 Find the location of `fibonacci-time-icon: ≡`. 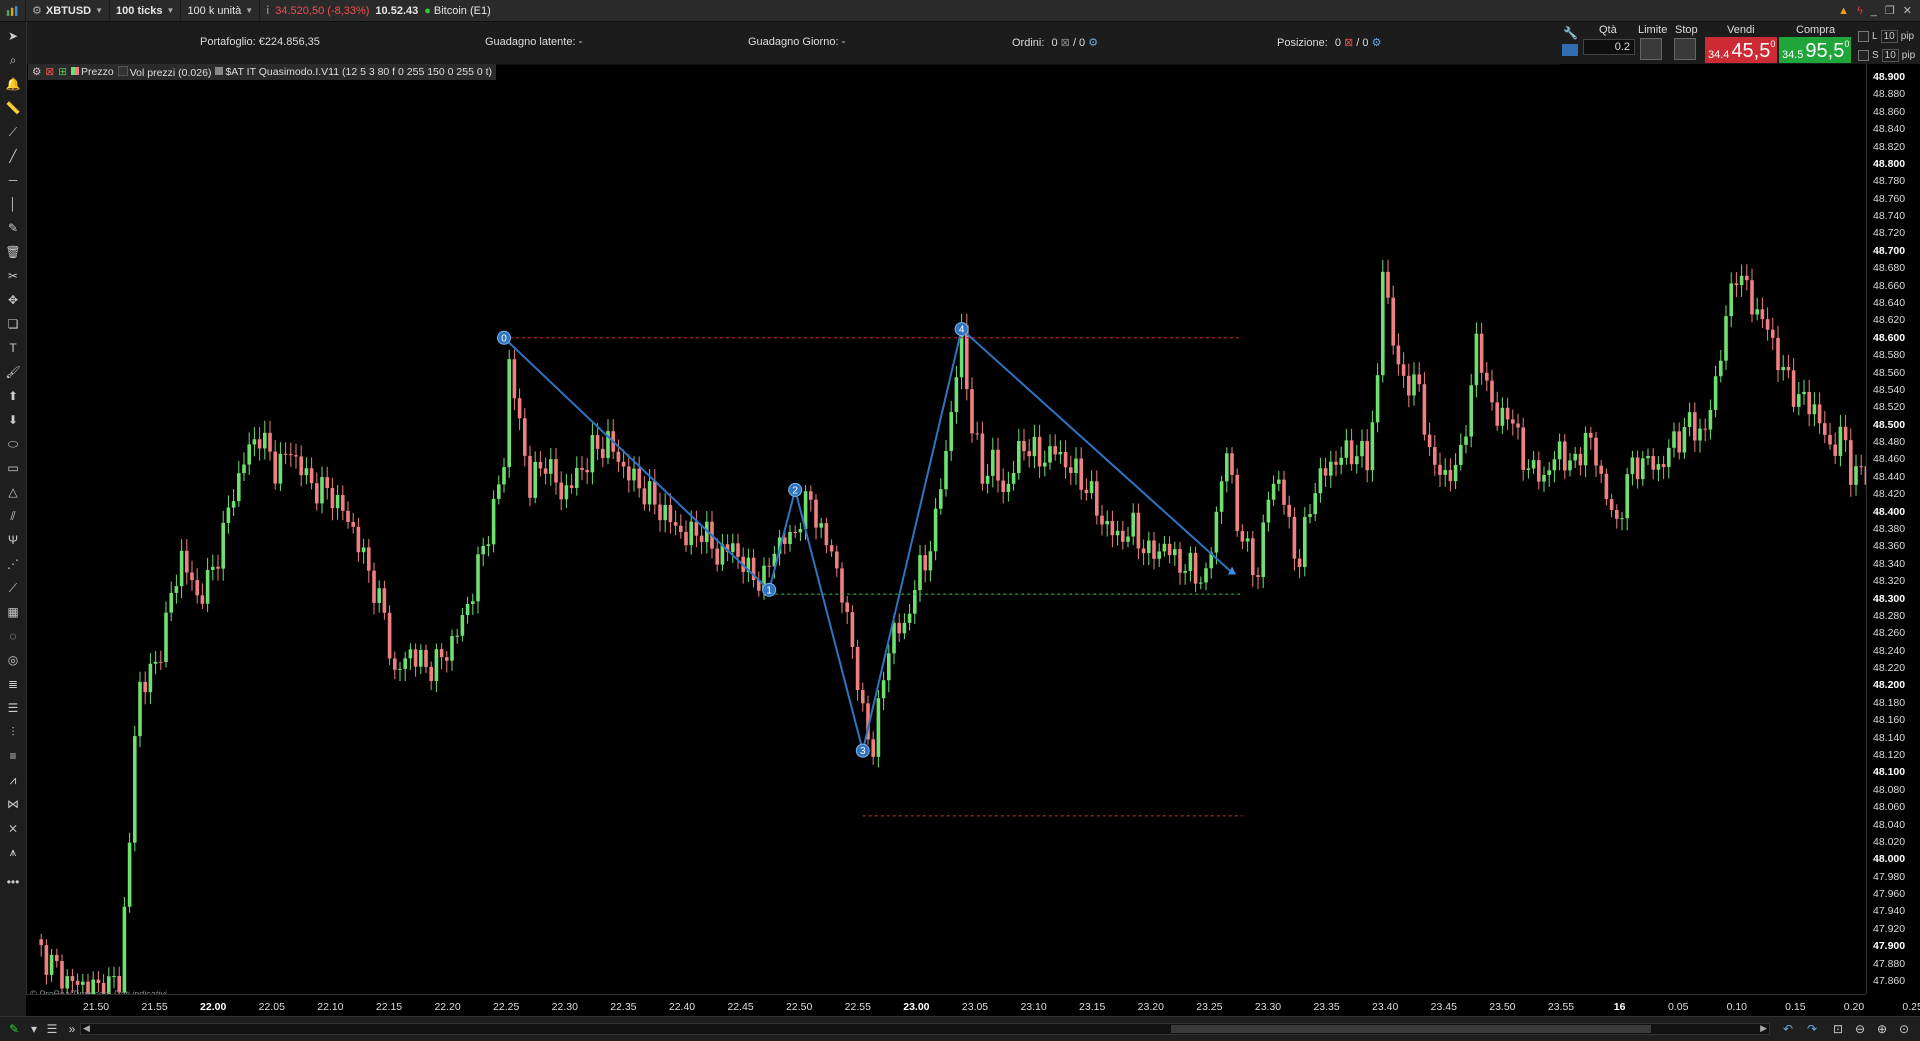

fibonacci-time-icon: ≡ is located at coordinates (13, 756).